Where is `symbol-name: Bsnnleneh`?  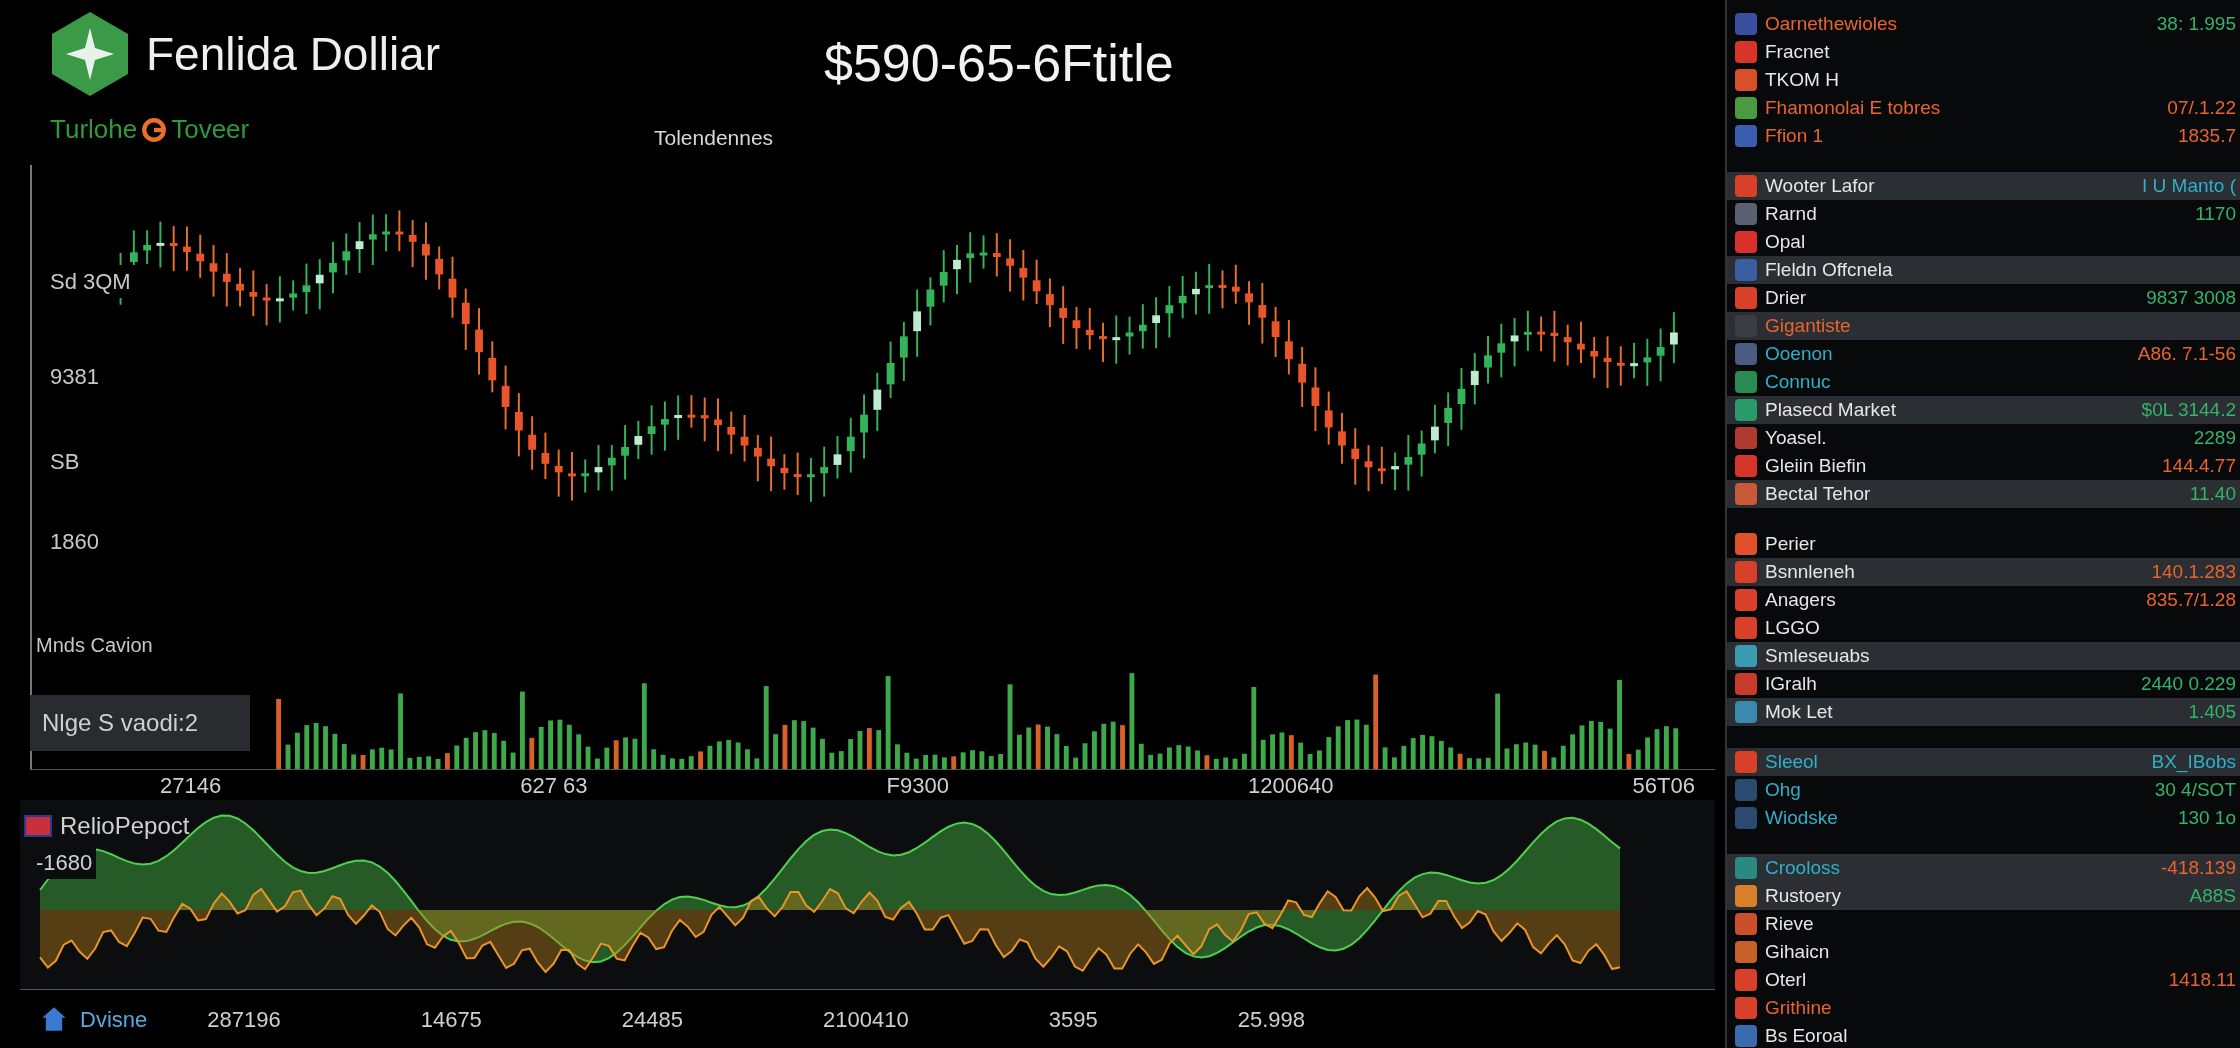 symbol-name: Bsnnleneh is located at coordinates (1810, 571).